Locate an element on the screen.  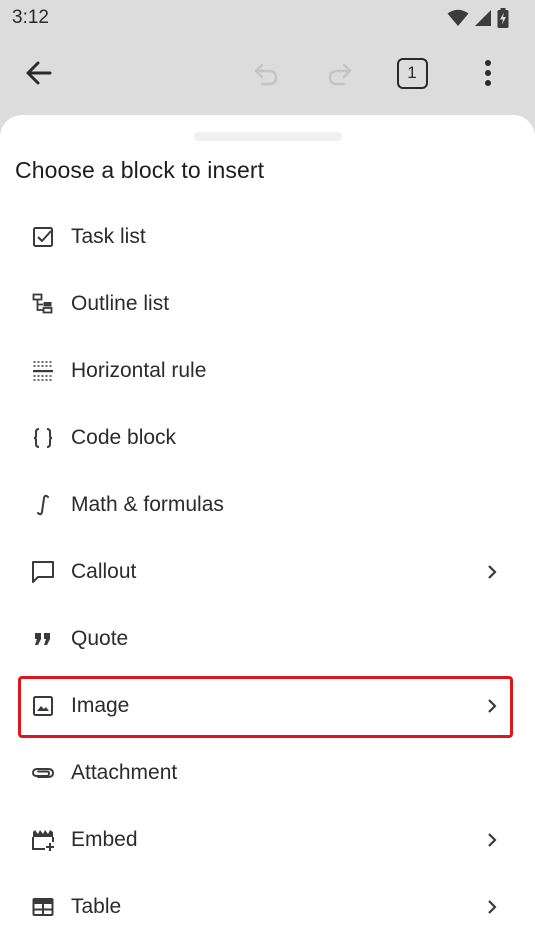
editor-toolbar: 1 is located at coordinates (267, 73).